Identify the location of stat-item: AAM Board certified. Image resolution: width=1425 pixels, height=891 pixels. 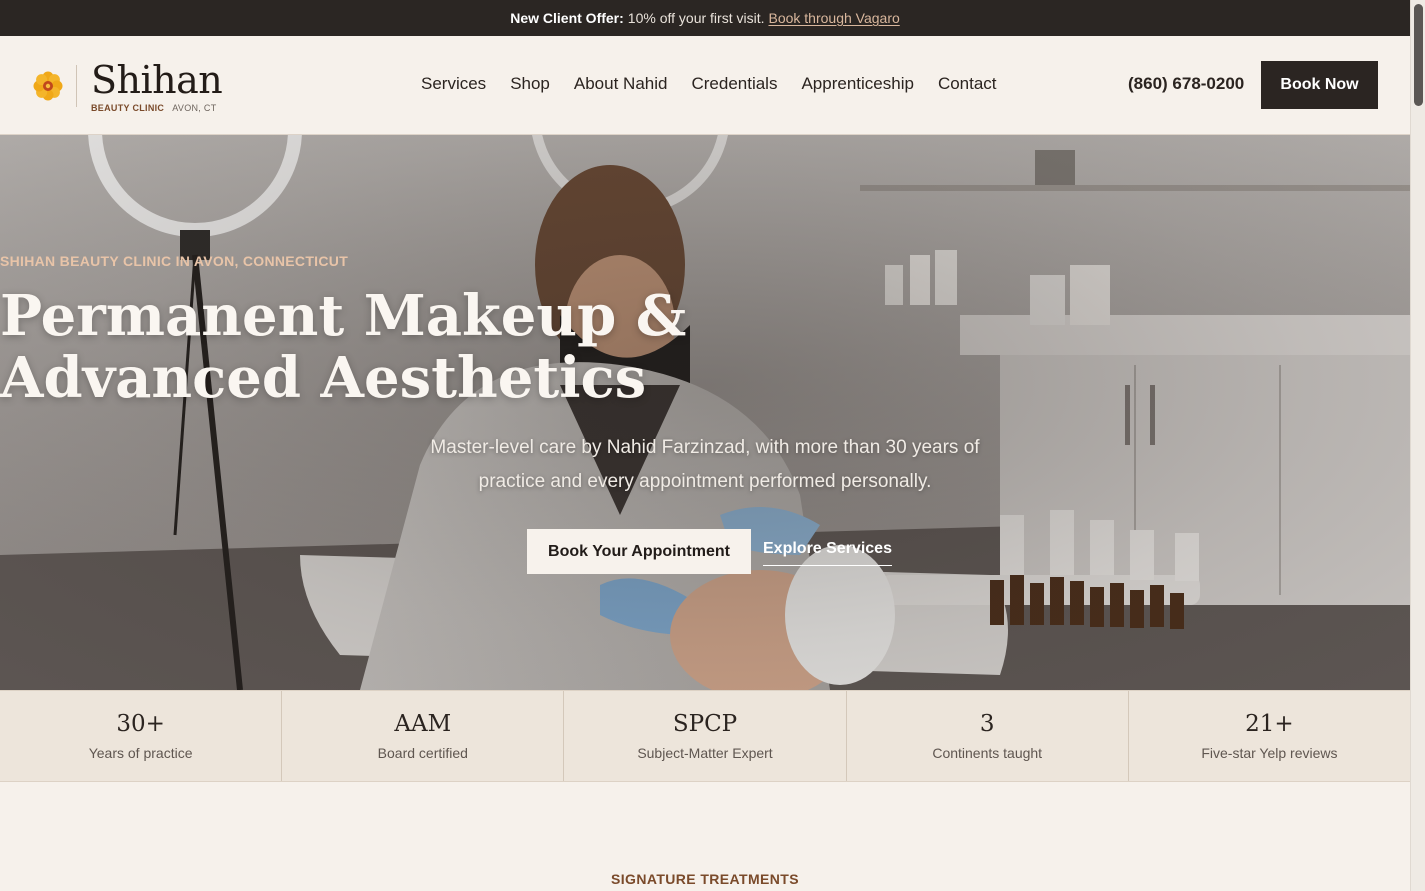
(423, 736).